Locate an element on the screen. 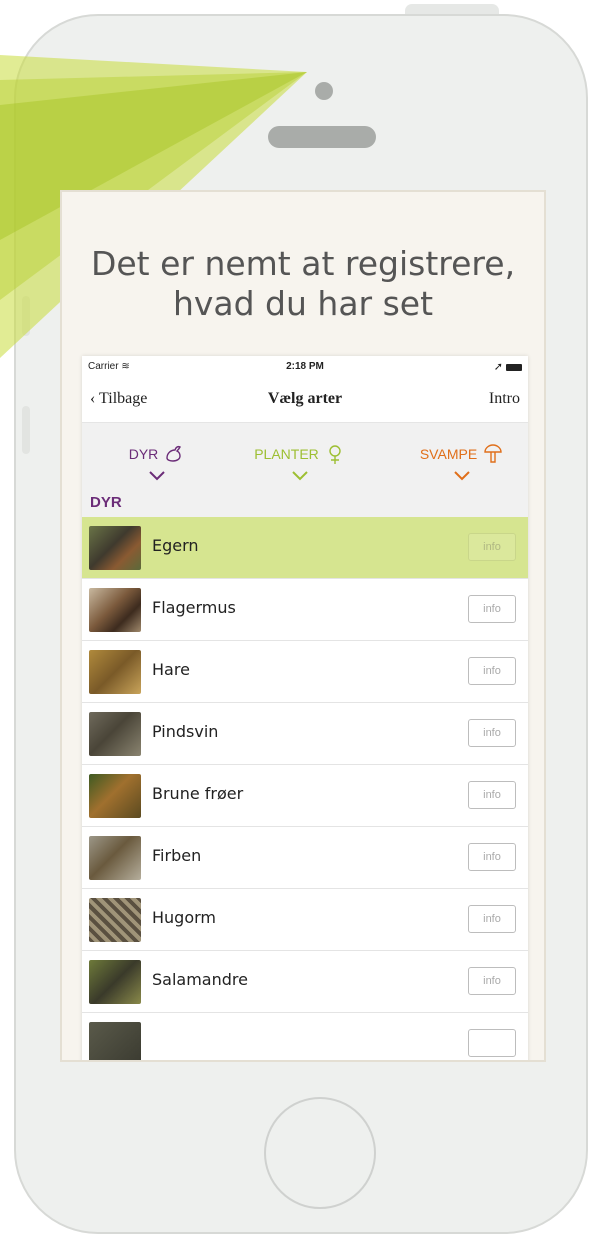 The image size is (595, 1240). species-name: Hugorm is located at coordinates (184, 917).